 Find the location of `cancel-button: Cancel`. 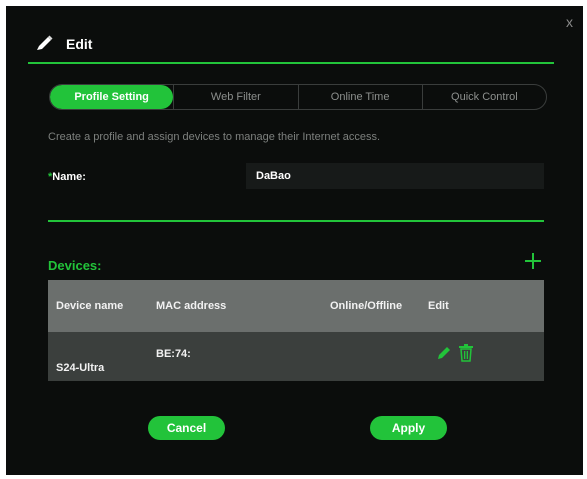

cancel-button: Cancel is located at coordinates (186, 428).